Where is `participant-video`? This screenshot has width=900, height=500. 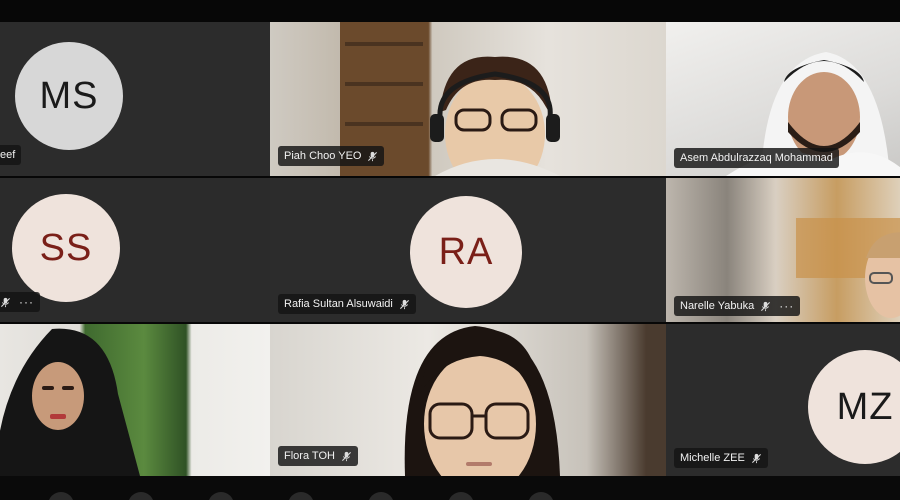 participant-video is located at coordinates (70, 402).